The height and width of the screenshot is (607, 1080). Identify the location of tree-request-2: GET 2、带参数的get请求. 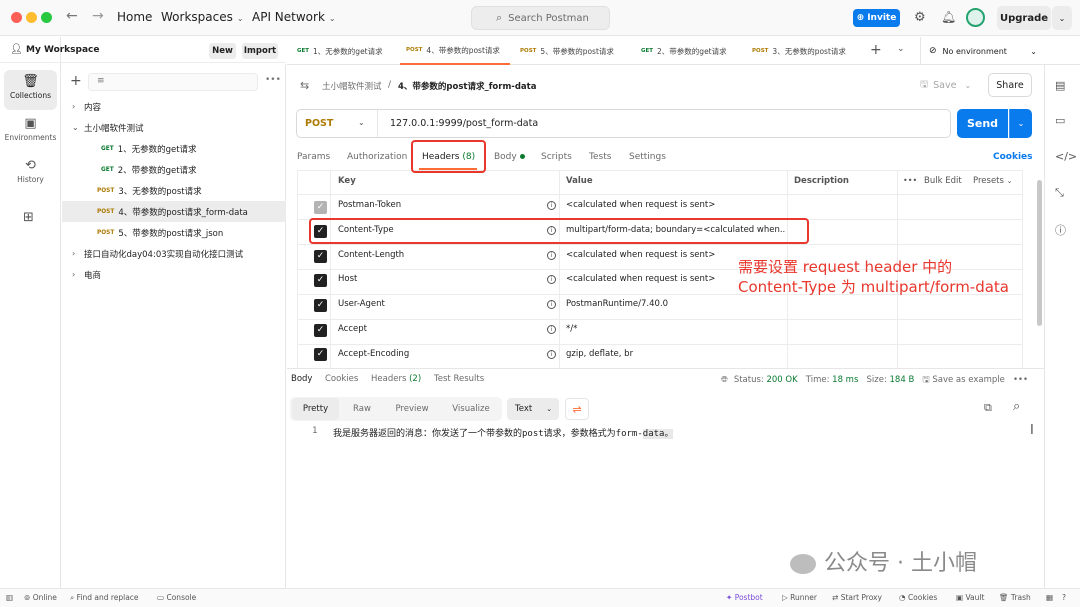
(174, 169).